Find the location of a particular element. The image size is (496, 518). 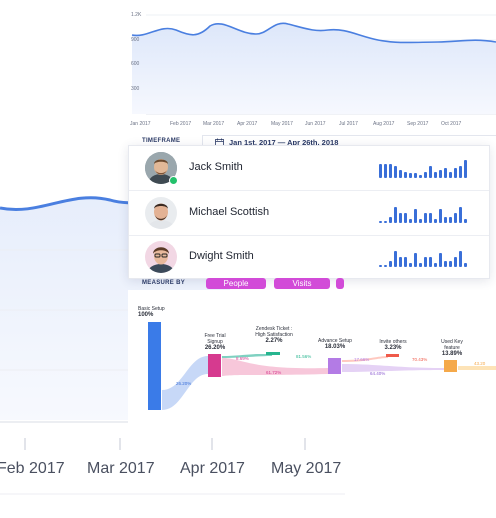

top-y-tick: 300 is located at coordinates (135, 89).